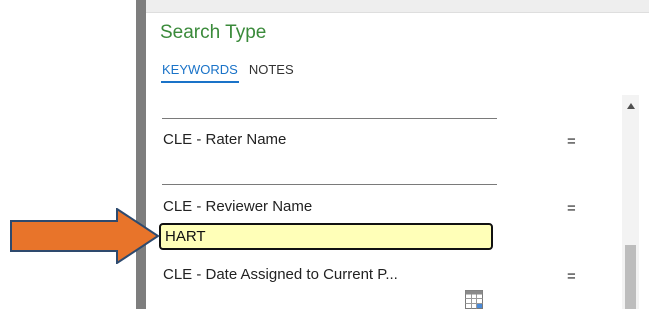  I want to click on search-type-tabs: KEYWORDS NOTES, so click(228, 72).